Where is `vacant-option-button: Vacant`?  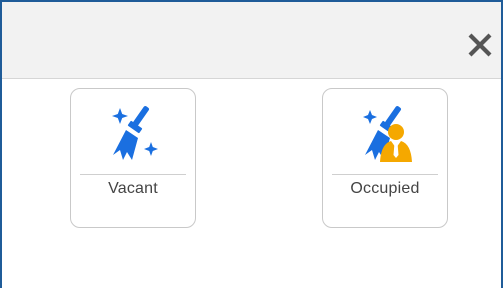
vacant-option-button: Vacant is located at coordinates (133, 158).